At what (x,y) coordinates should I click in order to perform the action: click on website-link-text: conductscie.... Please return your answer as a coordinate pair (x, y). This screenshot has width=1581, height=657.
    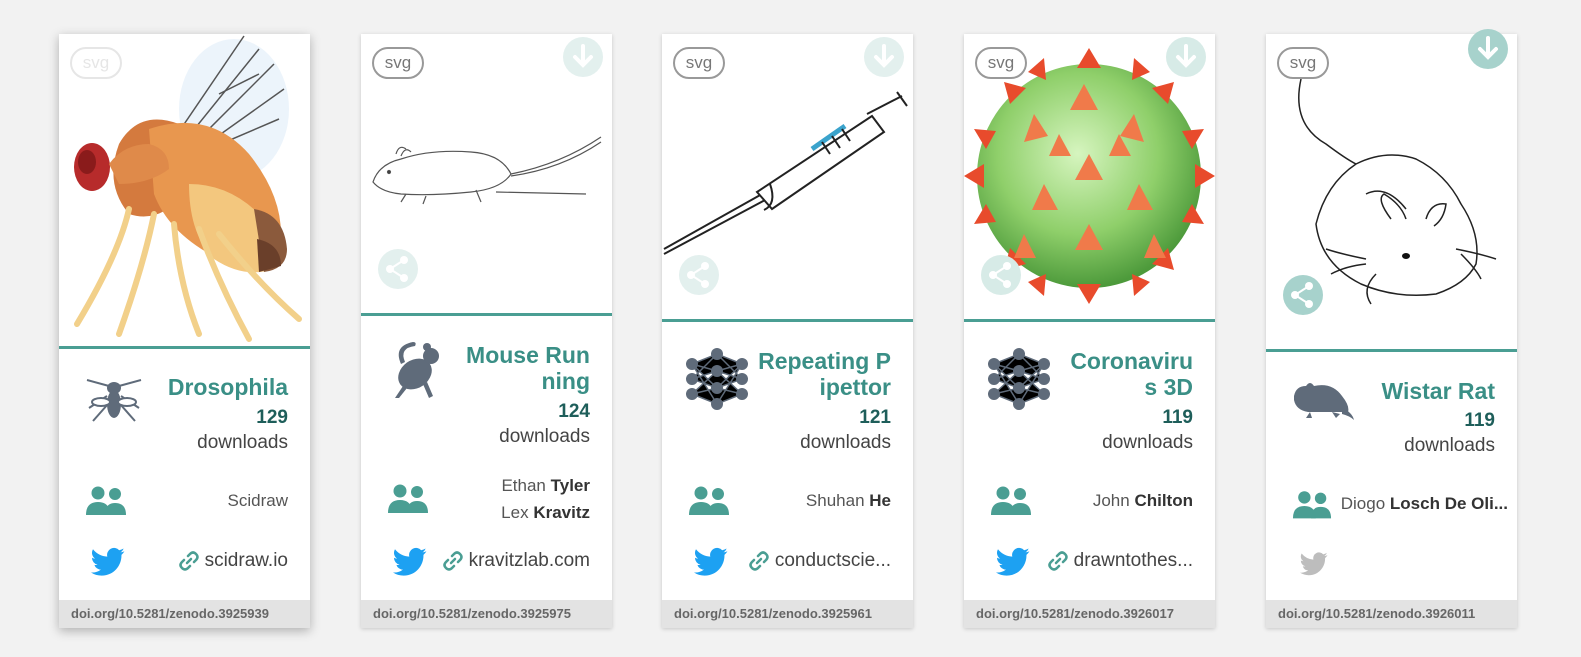
    Looking at the image, I should click on (833, 561).